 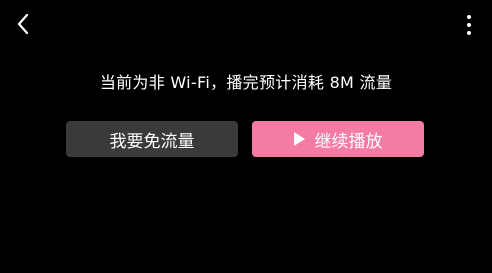 I want to click on back-button, so click(x=23, y=24).